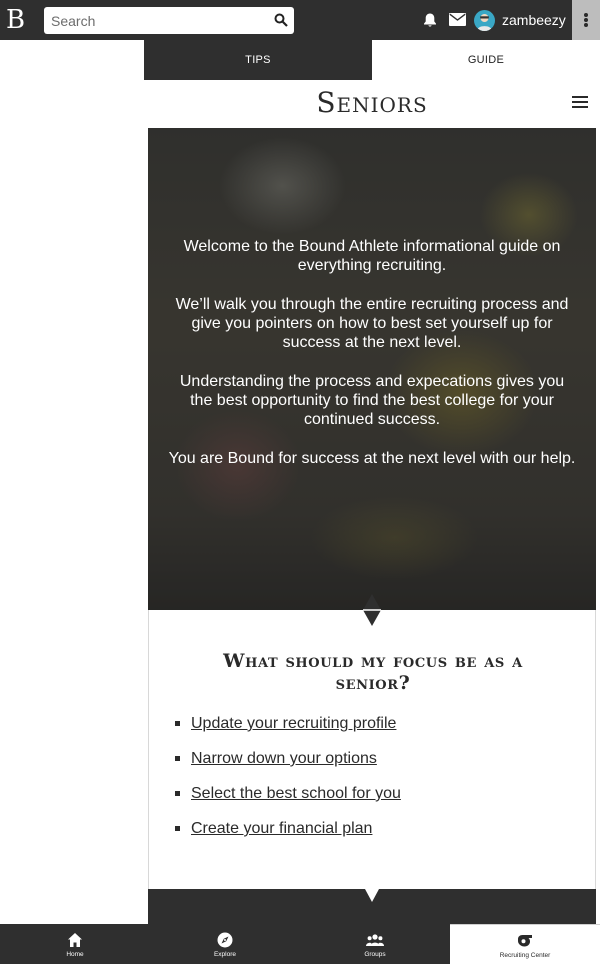 The width and height of the screenshot is (600, 964). What do you see at coordinates (375, 954) in the screenshot?
I see `nav-label: Groups` at bounding box center [375, 954].